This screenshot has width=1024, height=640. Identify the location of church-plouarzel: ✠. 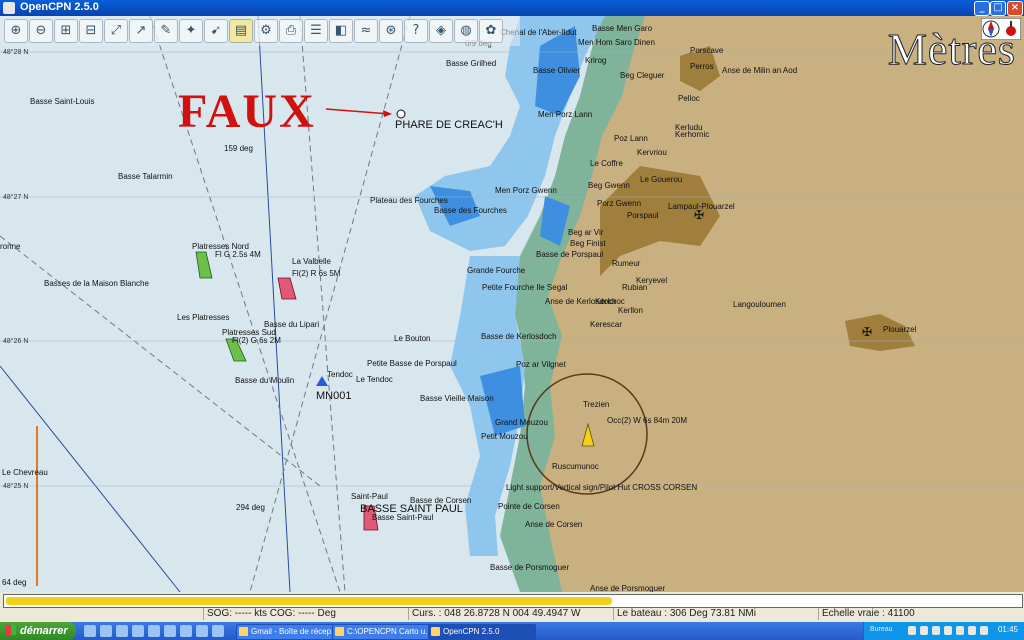
(867, 332).